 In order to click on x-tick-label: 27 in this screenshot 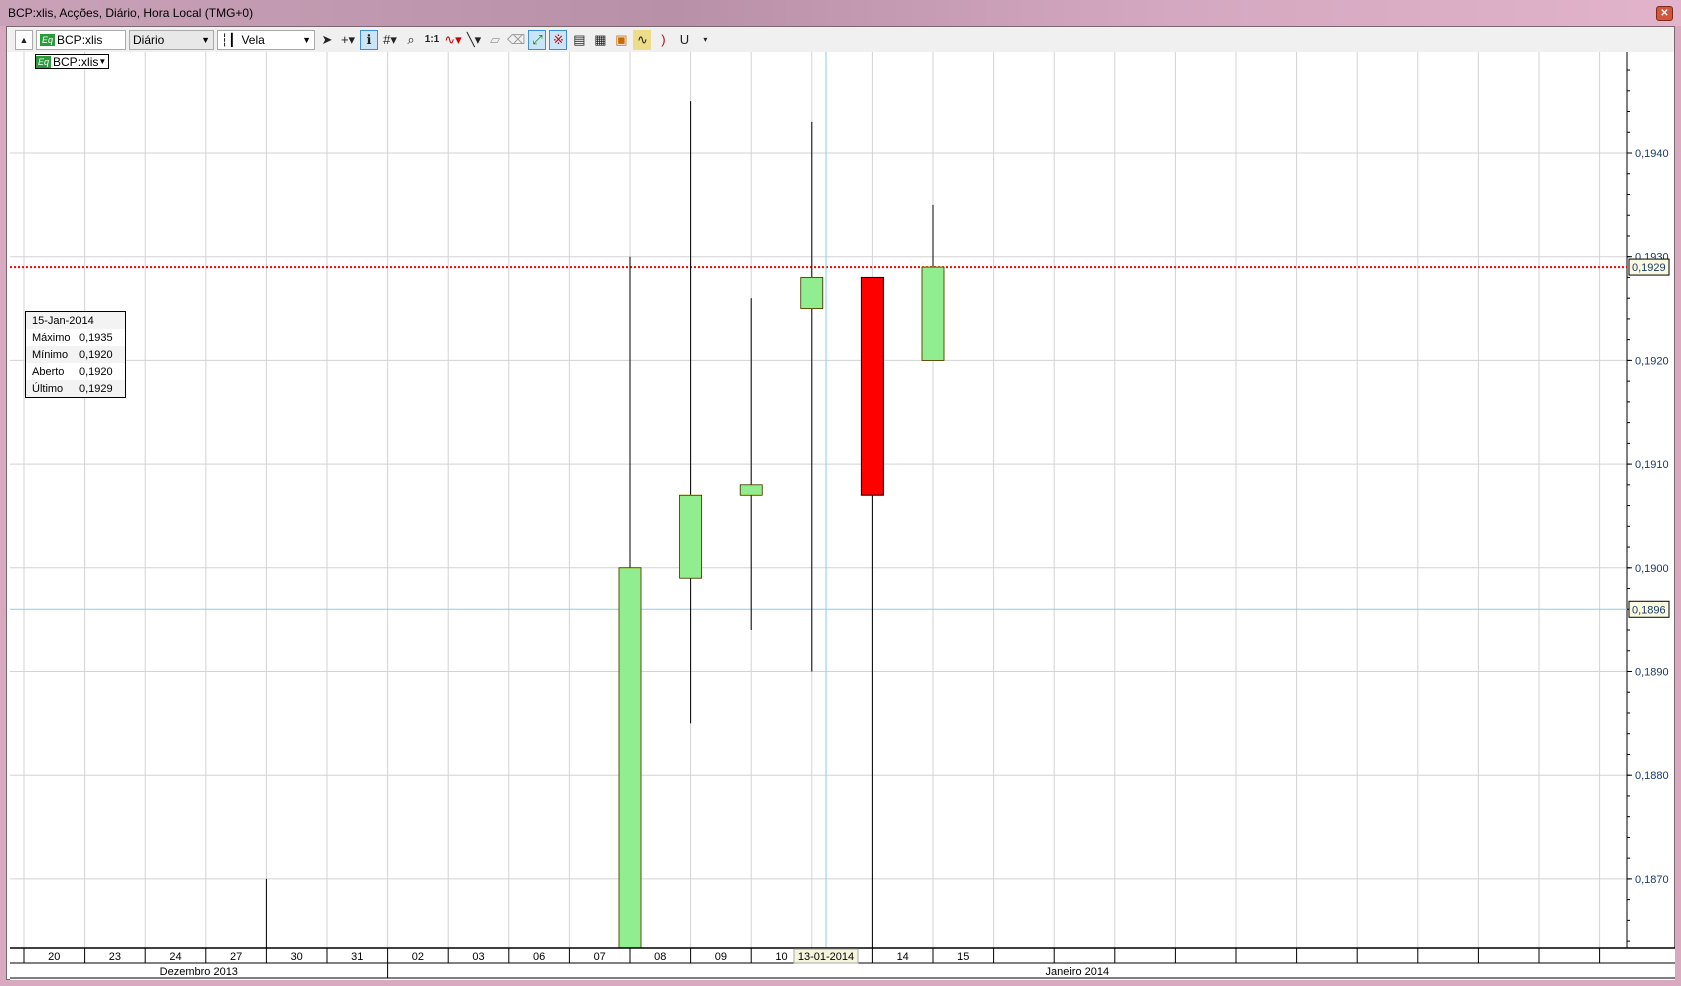, I will do `click(236, 957)`.